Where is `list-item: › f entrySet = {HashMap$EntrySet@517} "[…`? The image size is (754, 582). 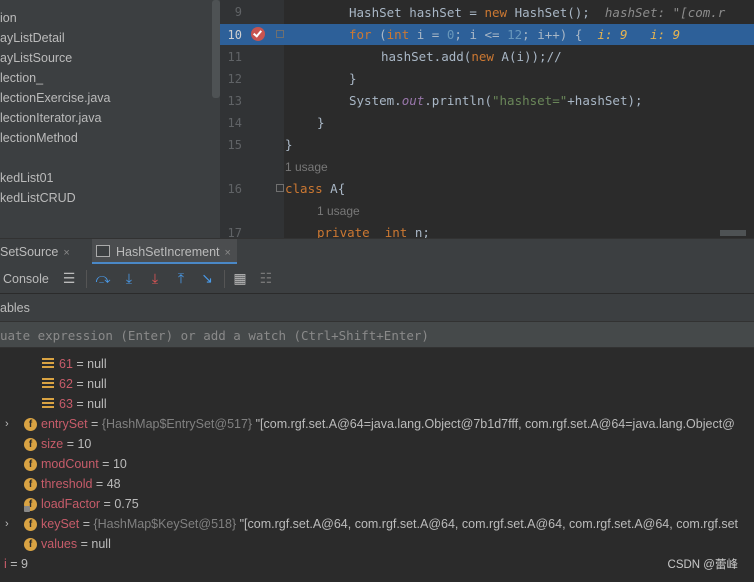
list-item: › f entrySet = {HashMap$EntrySet@517} "[… is located at coordinates (377, 424).